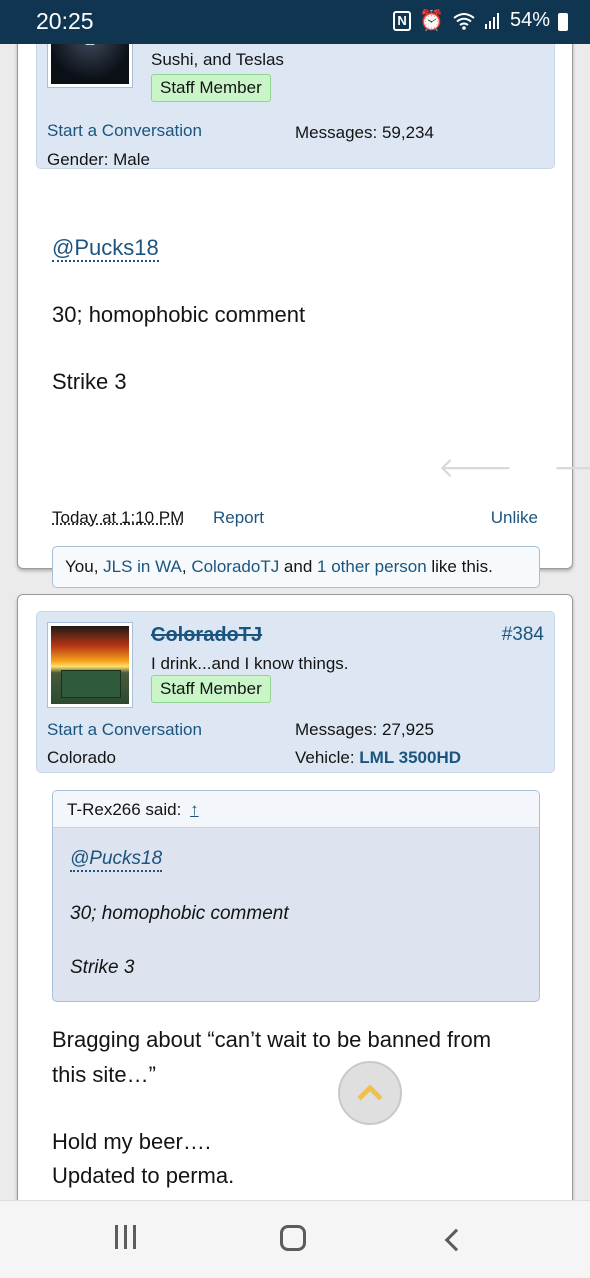  I want to click on scroll-to-top-button, so click(370, 1093).